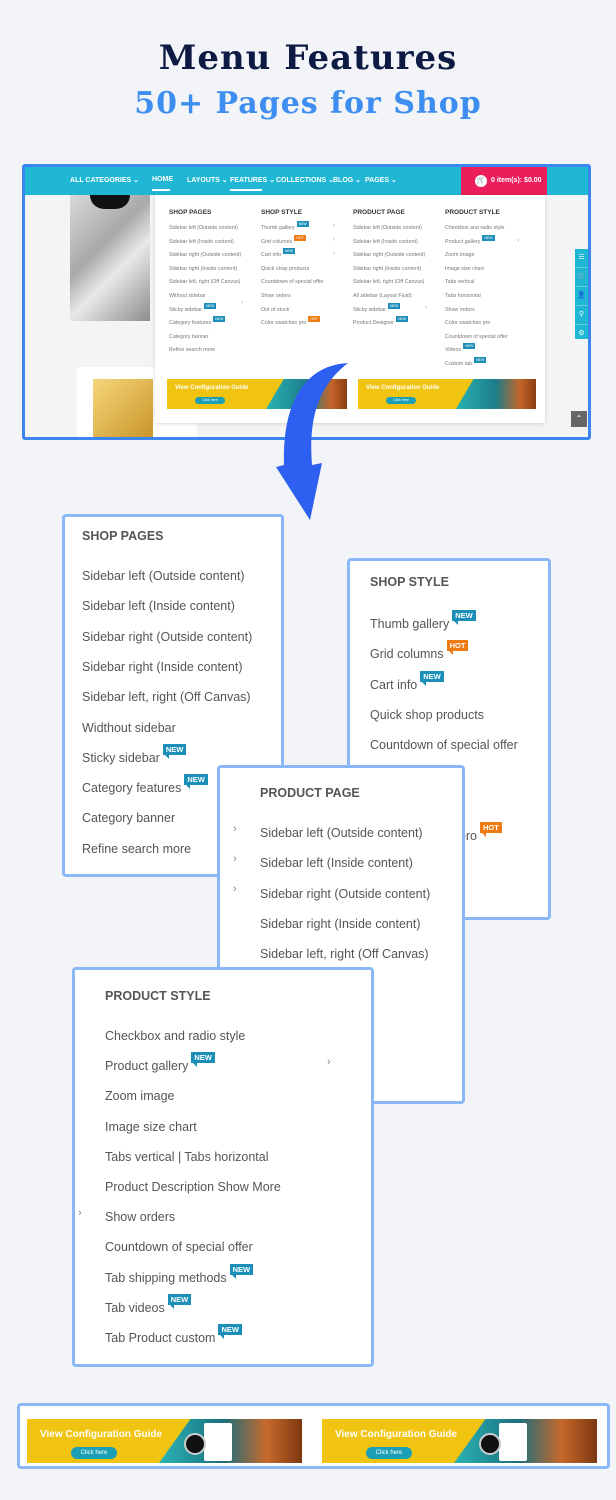  Describe the element at coordinates (129, 728) in the screenshot. I see `menu-item: Widthout sidebar` at that location.